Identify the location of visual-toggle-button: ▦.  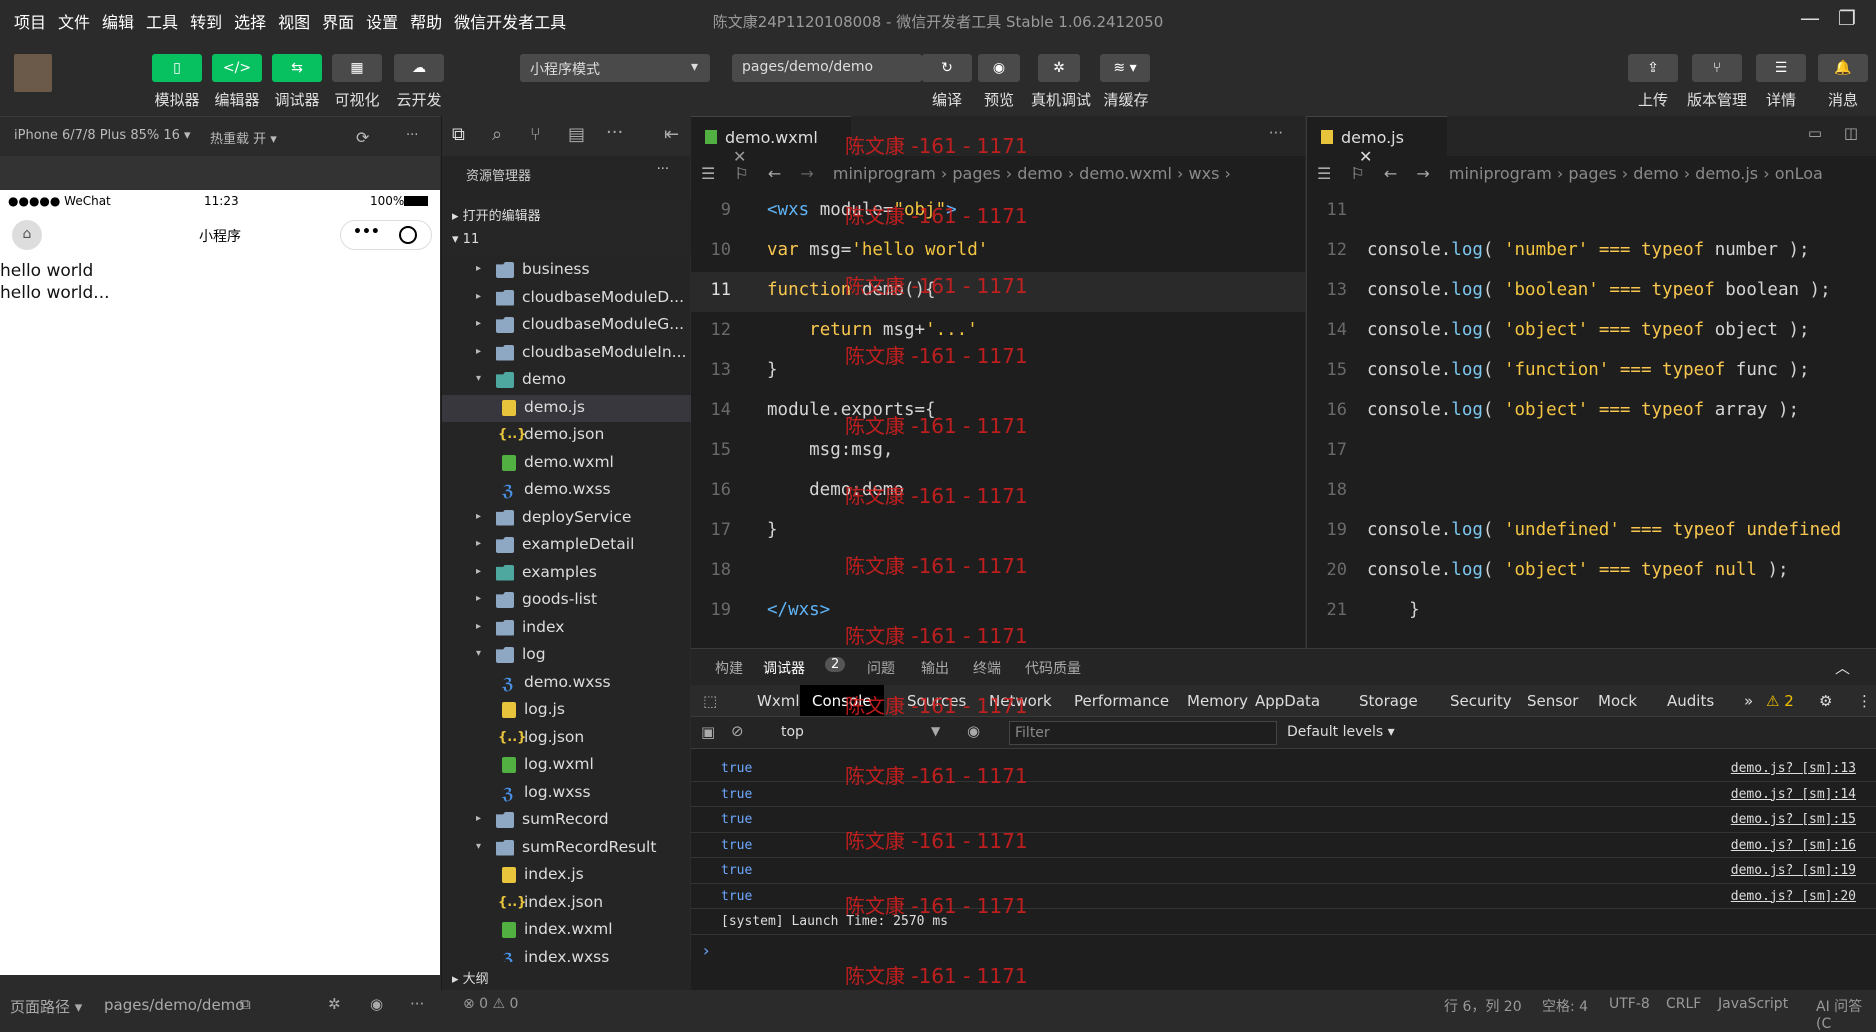
(357, 68).